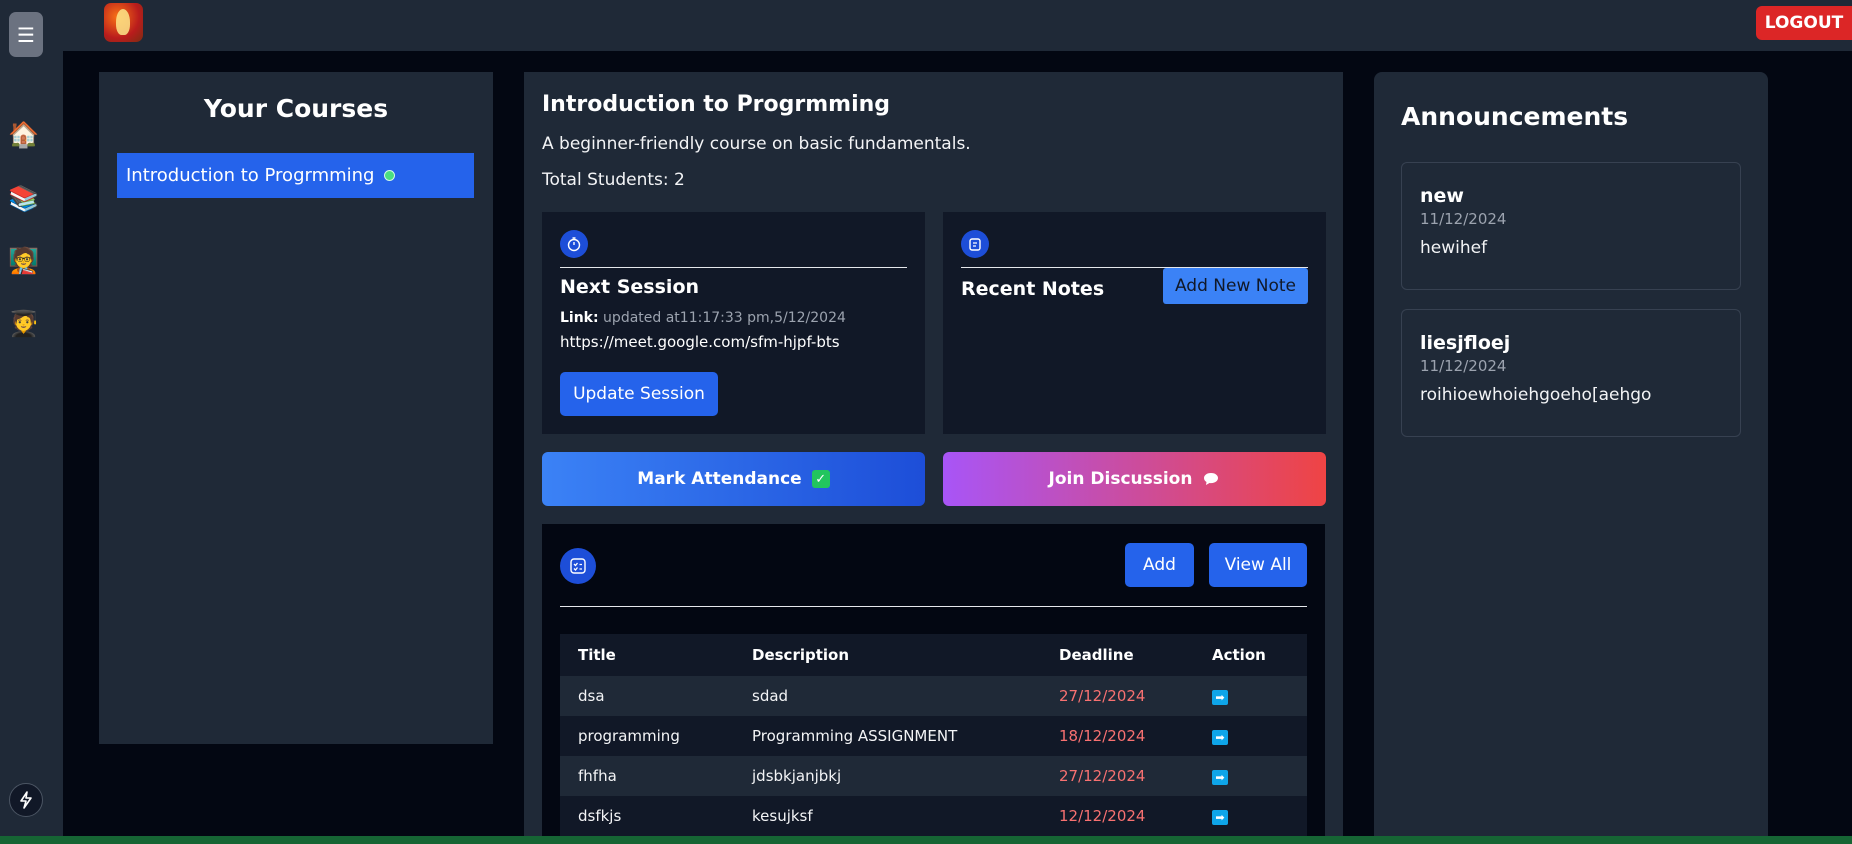  I want to click on cell-title: fhfha, so click(647, 776).